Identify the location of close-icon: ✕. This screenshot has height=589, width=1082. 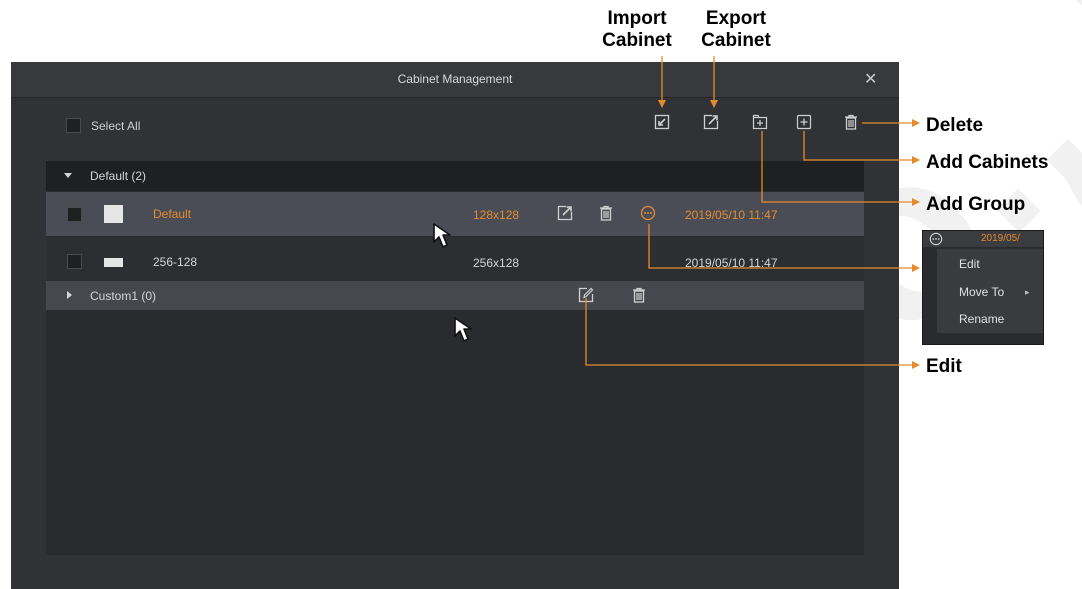
(870, 79).